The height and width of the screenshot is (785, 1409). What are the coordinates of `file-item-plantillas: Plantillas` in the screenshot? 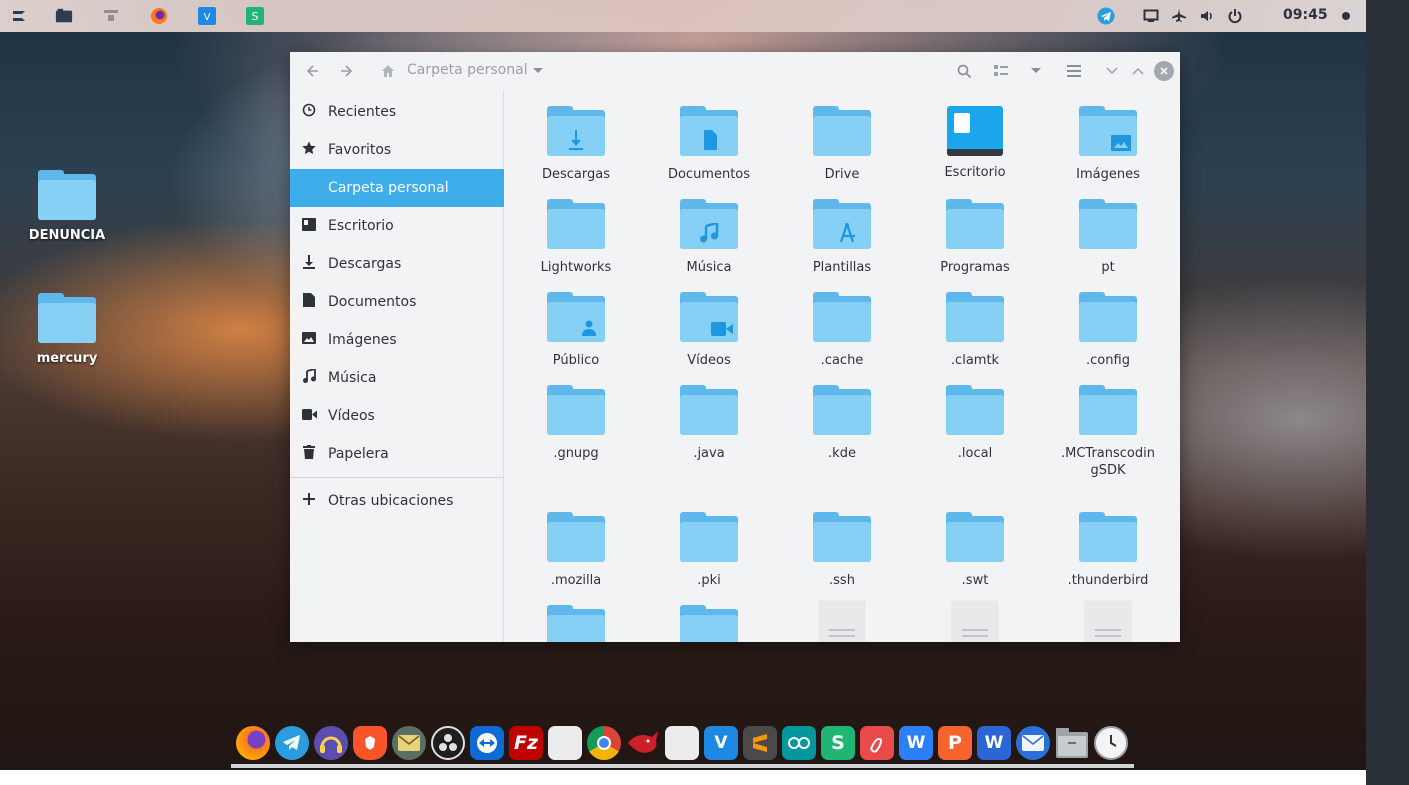 It's located at (842, 237).